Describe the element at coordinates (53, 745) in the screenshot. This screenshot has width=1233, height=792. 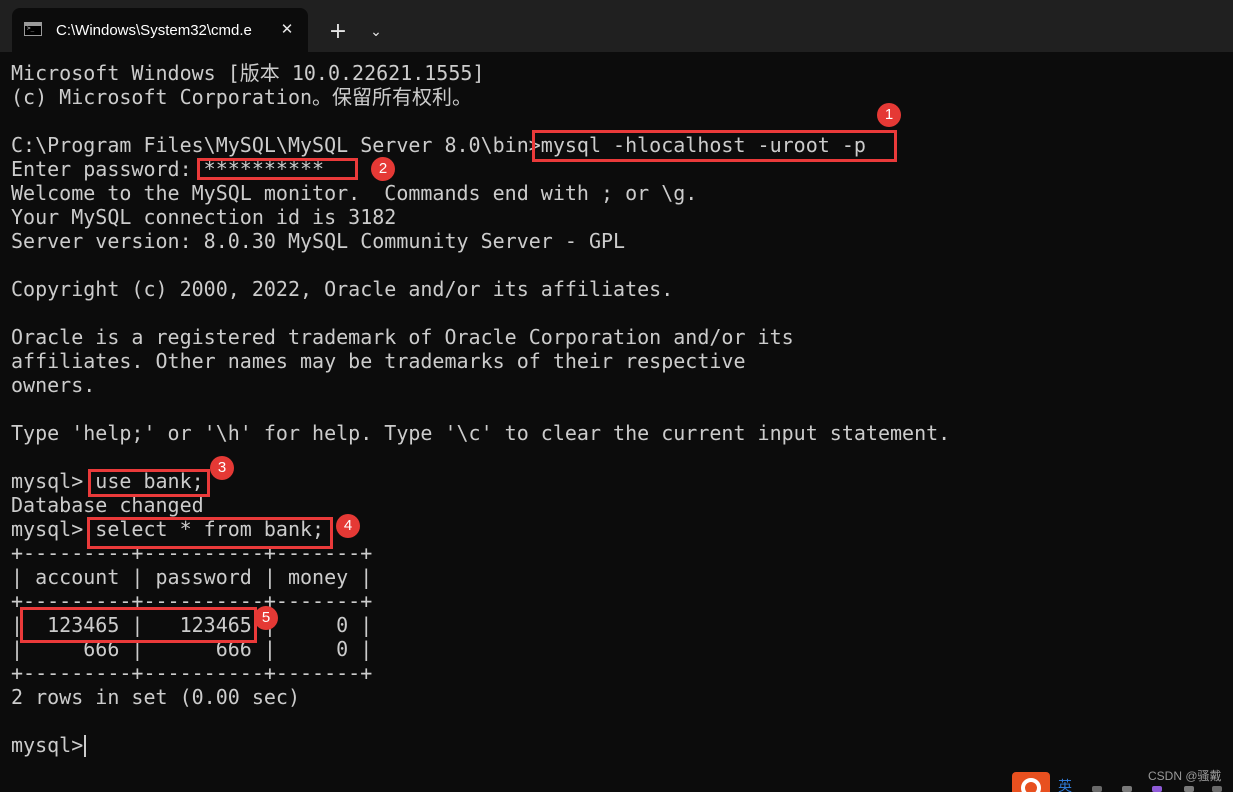
I see `terminal-prompt: mysql>` at that location.